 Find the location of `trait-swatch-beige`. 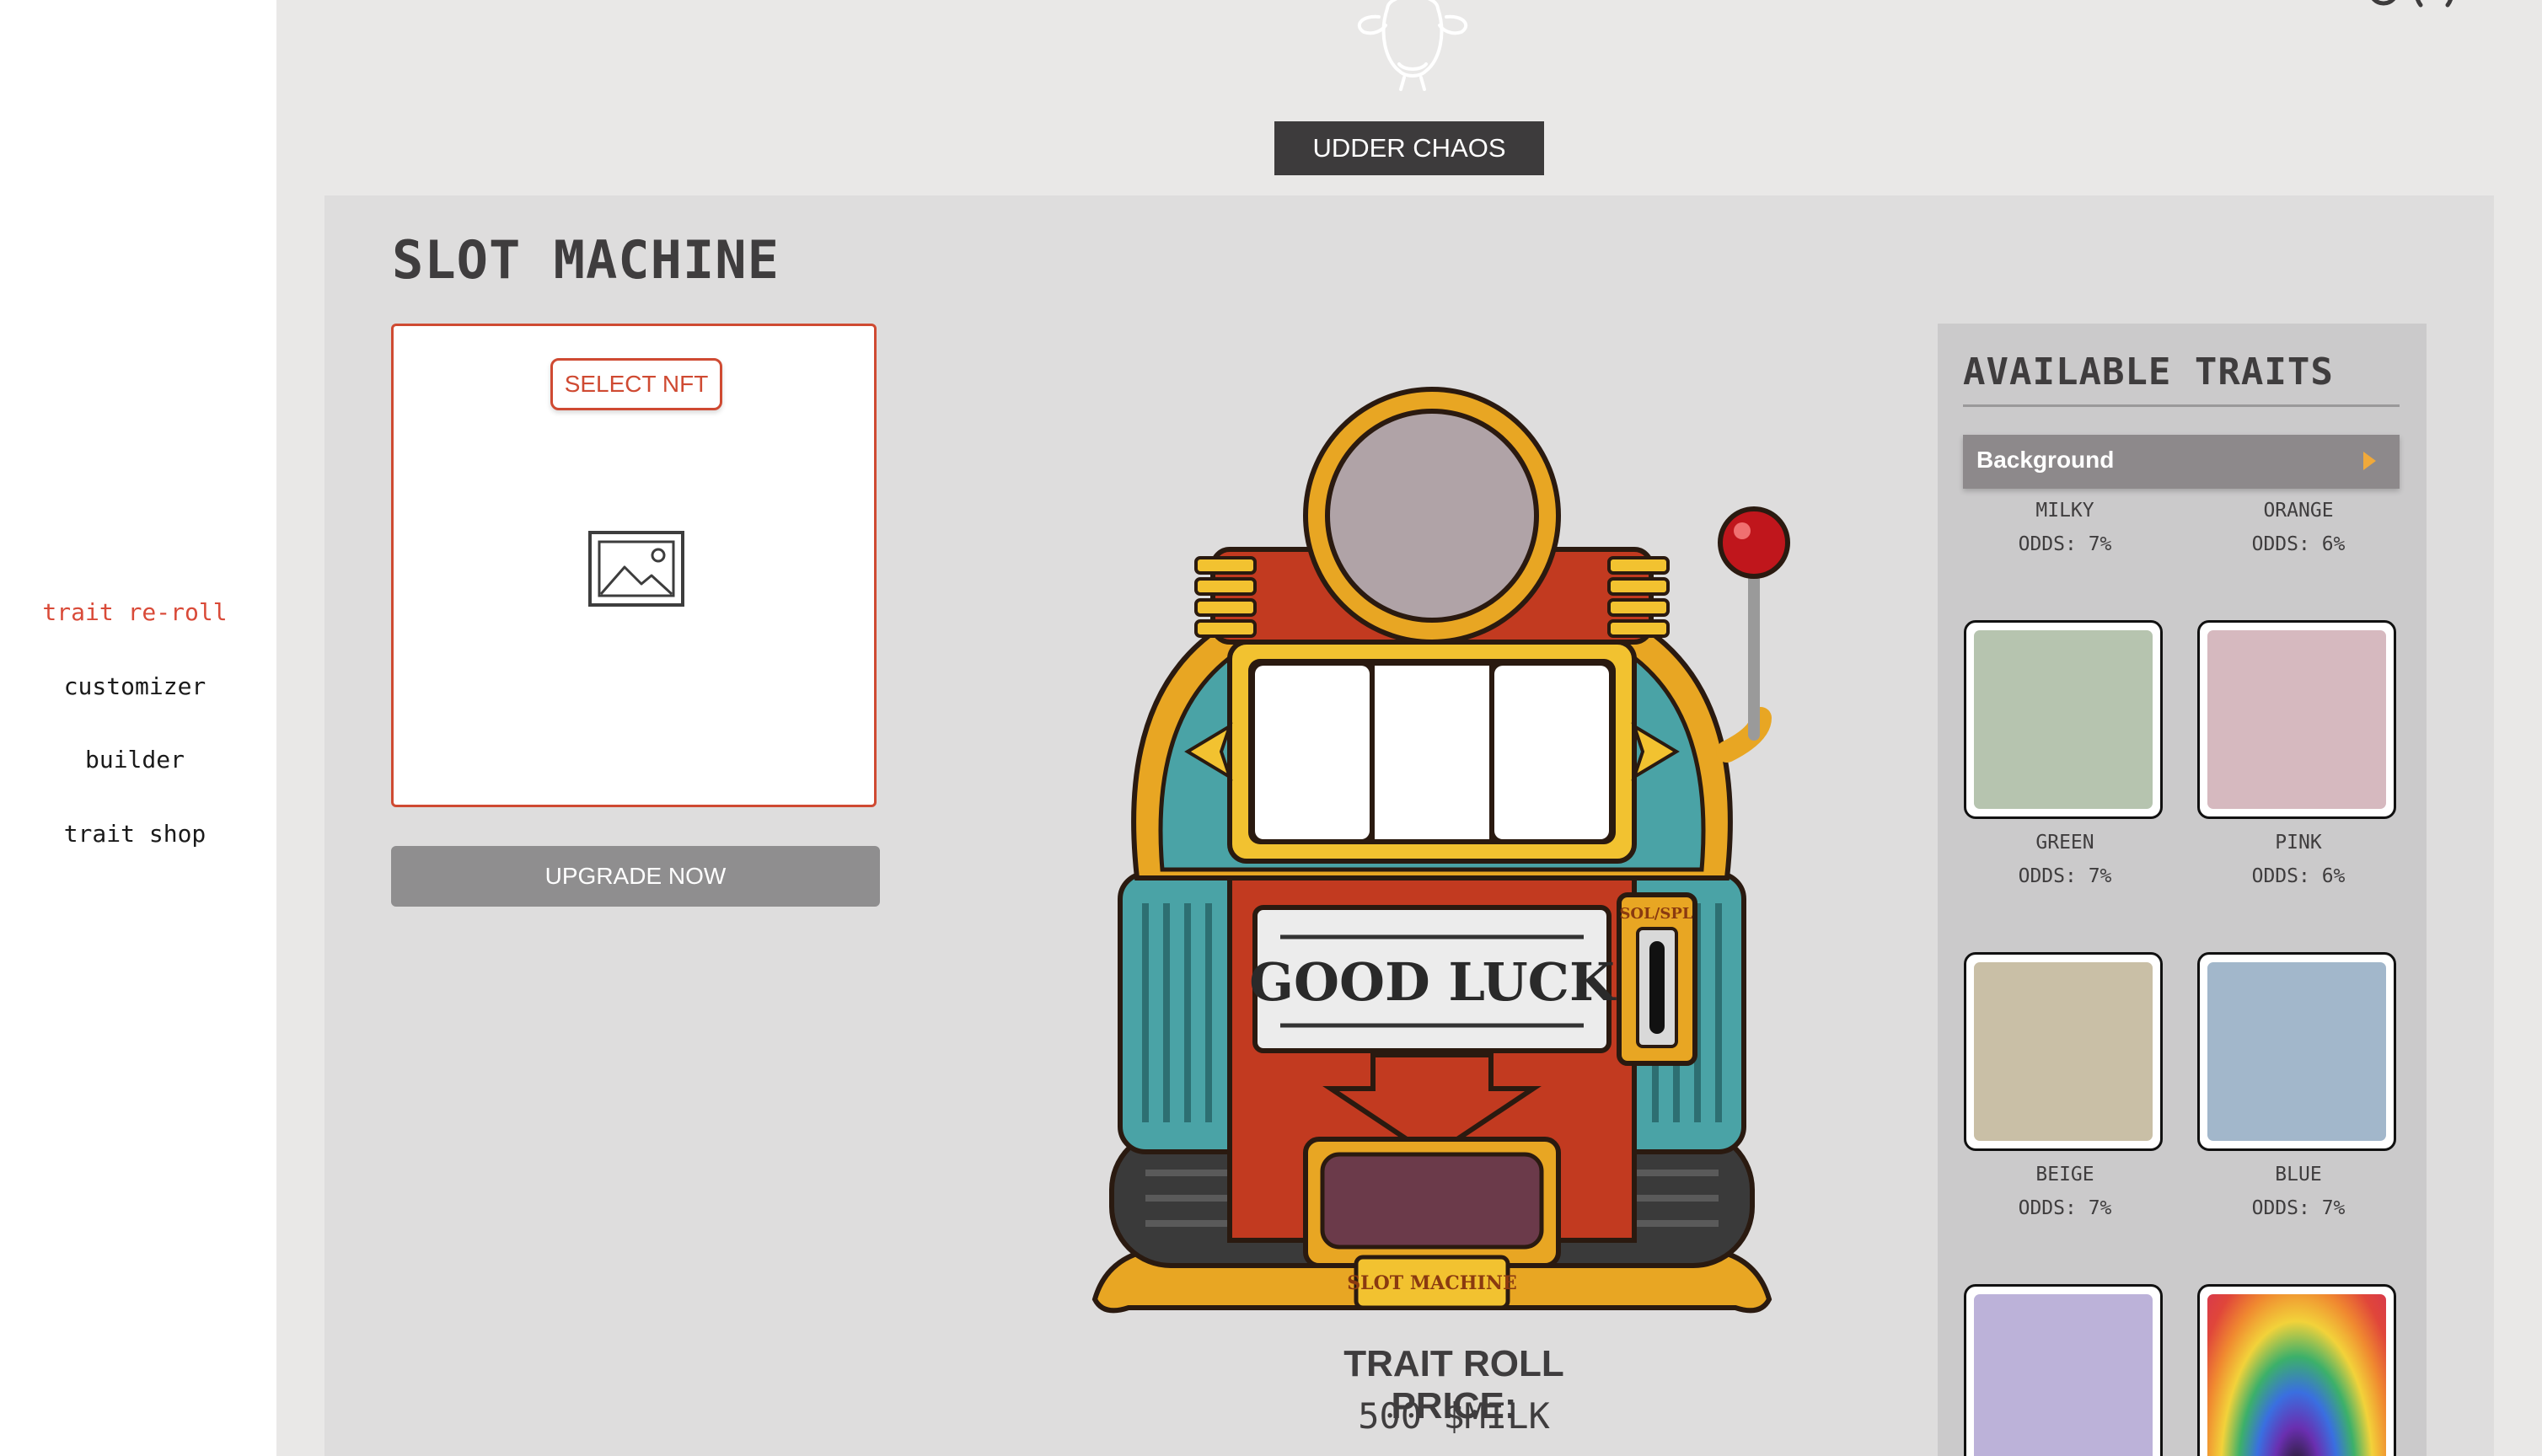

trait-swatch-beige is located at coordinates (2063, 1051).